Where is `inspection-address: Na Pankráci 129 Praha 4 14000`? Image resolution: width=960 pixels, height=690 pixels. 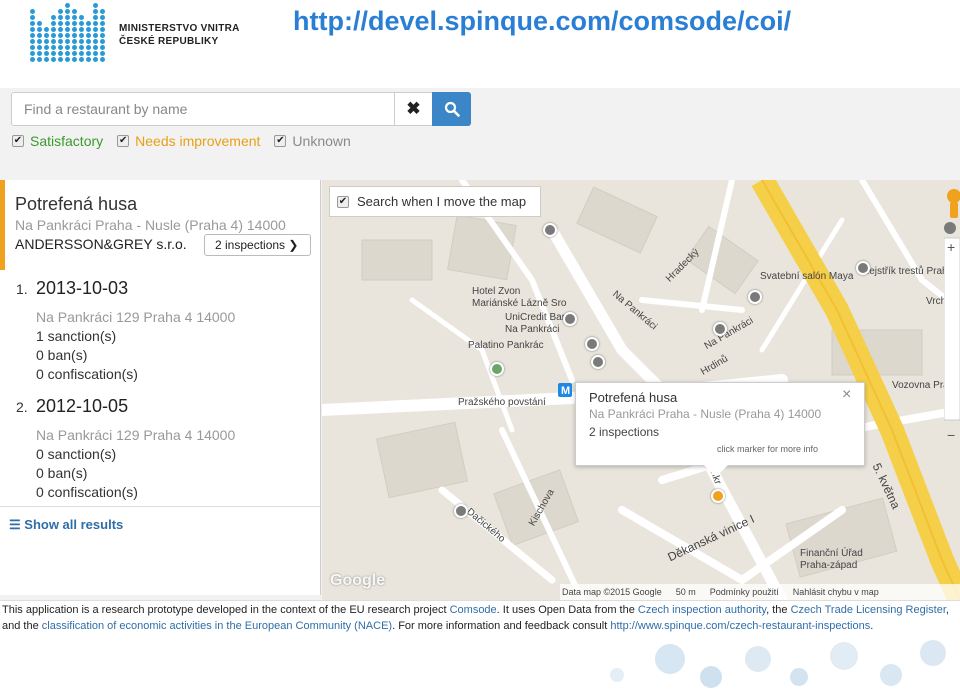
inspection-address: Na Pankráci 129 Praha 4 14000 is located at coordinates (136, 435).